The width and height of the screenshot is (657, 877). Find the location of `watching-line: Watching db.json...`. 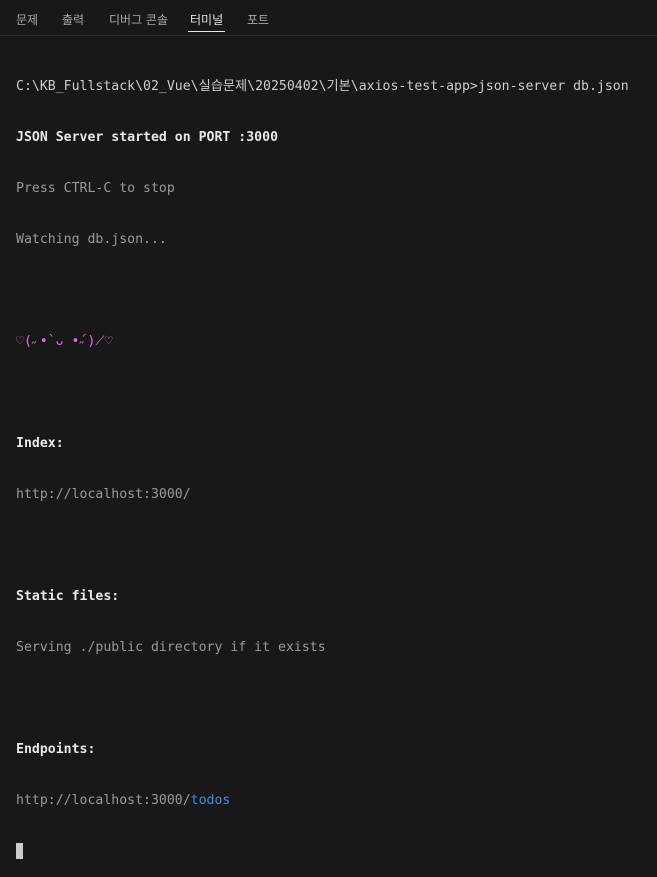

watching-line: Watching db.json... is located at coordinates (91, 239).